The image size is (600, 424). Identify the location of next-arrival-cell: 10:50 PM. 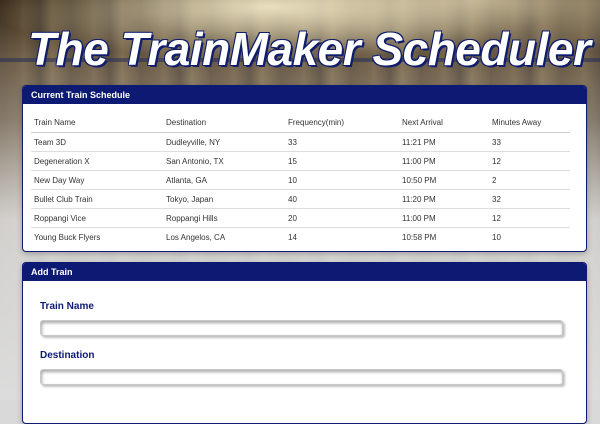
(444, 180).